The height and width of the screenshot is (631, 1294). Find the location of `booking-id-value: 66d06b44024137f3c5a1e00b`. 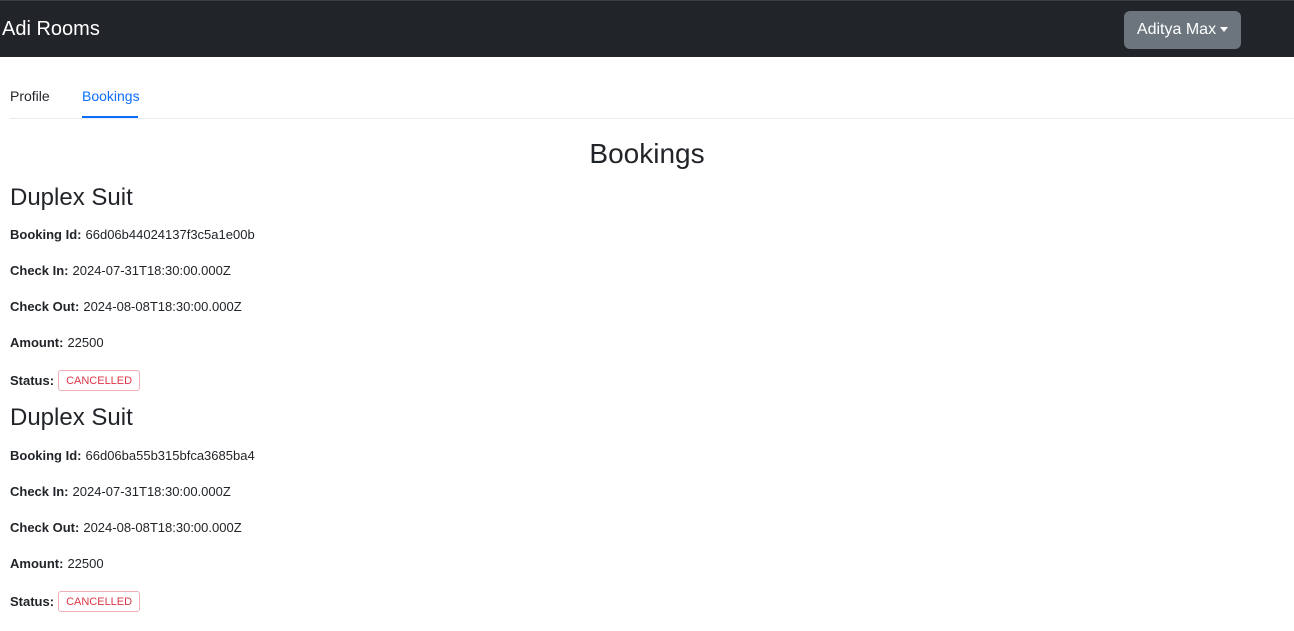

booking-id-value: 66d06b44024137f3c5a1e00b is located at coordinates (170, 234).